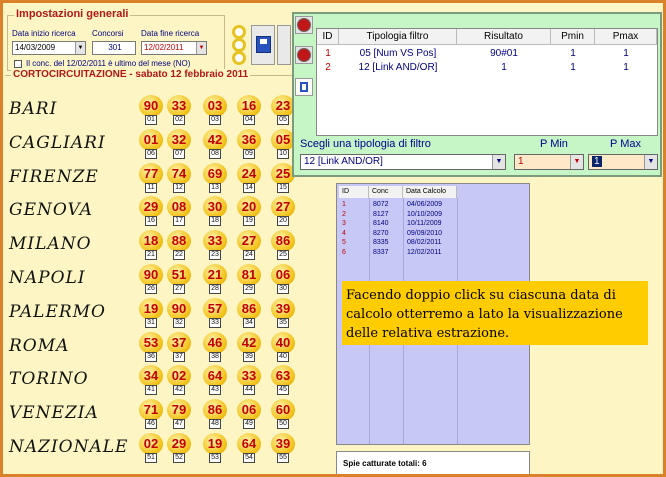  What do you see at coordinates (328, 67) in the screenshot?
I see `filter-cell-id: 2` at bounding box center [328, 67].